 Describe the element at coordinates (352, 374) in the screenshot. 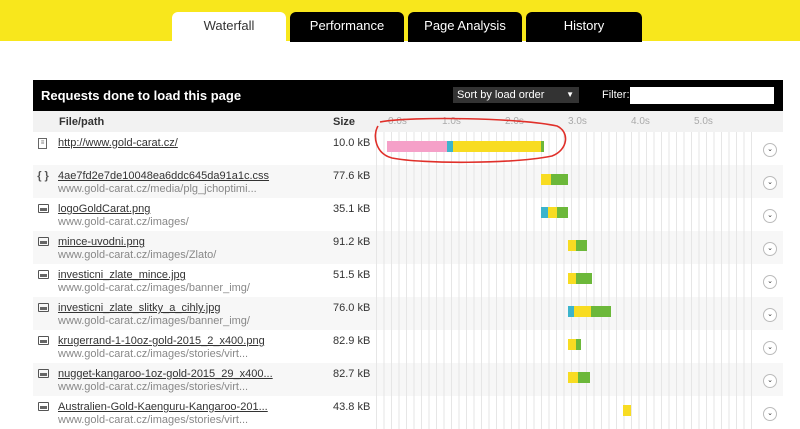

I see `request-size: 82.7 kB` at that location.